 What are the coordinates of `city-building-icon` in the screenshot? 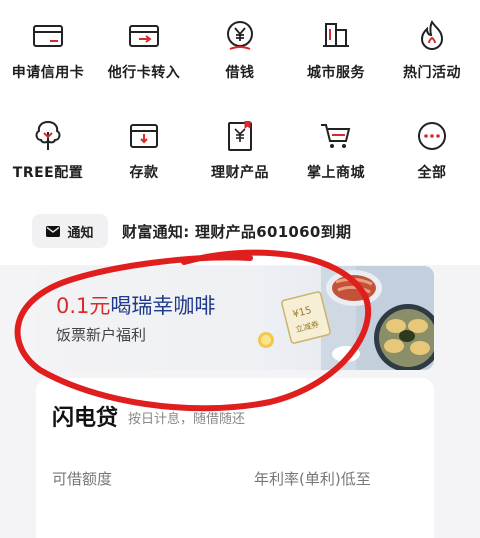 It's located at (336, 35).